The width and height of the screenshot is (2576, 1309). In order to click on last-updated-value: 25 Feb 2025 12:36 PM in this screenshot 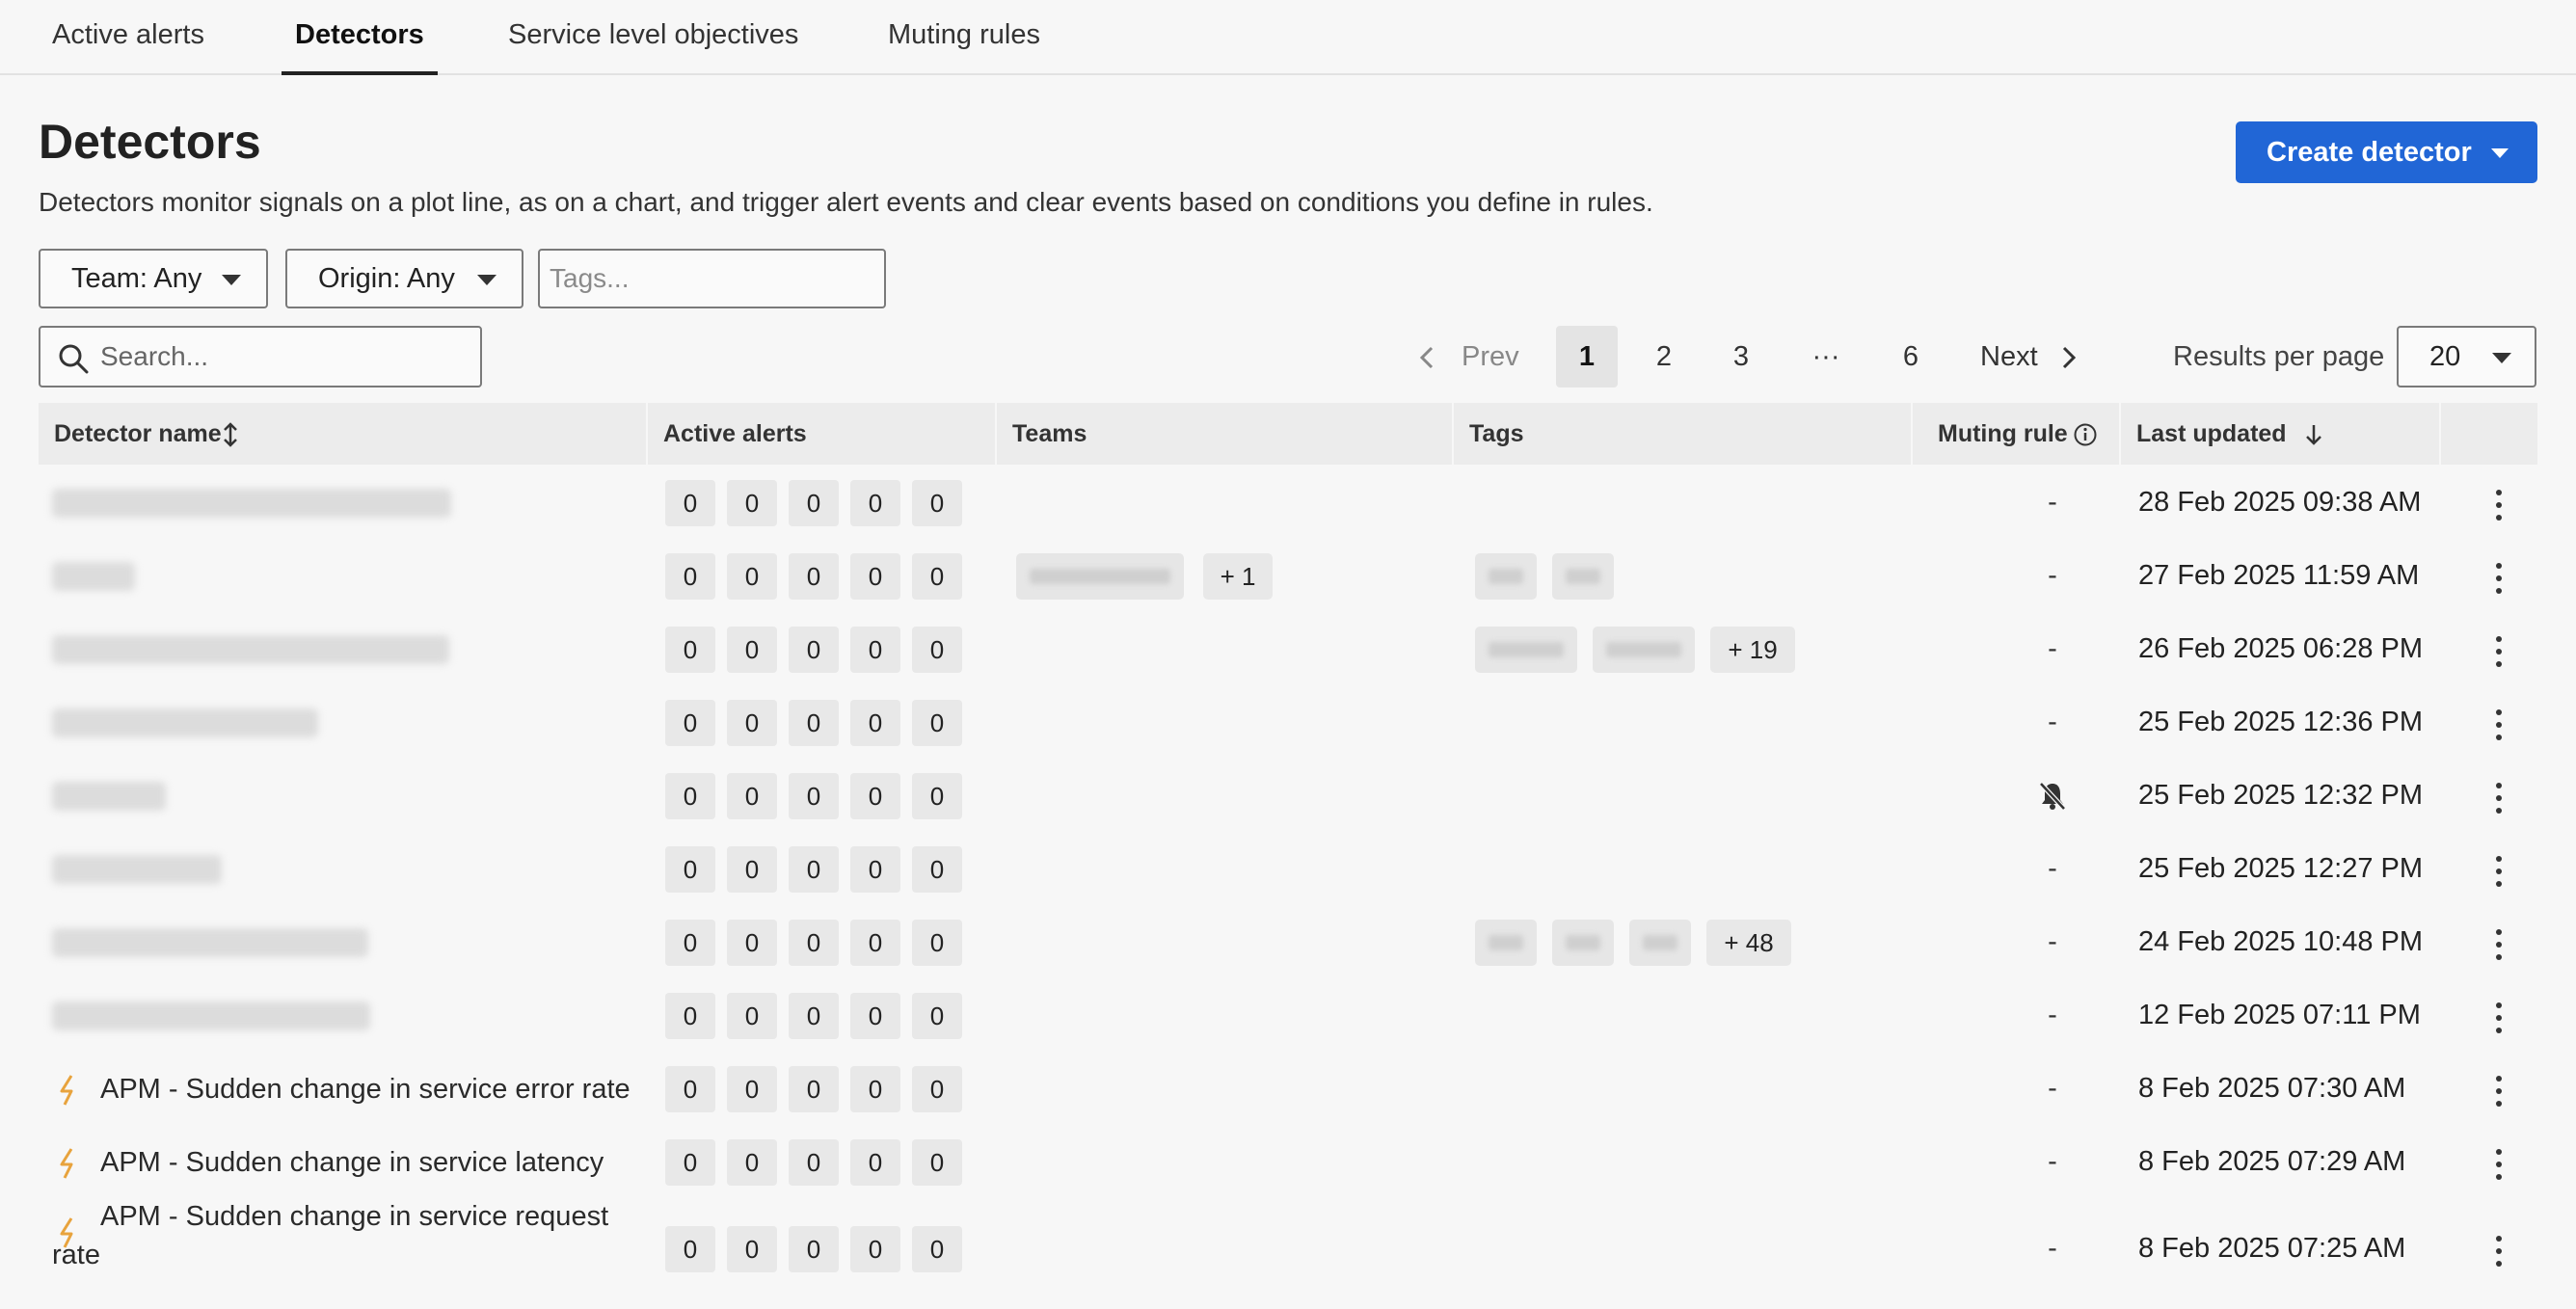, I will do `click(2281, 722)`.